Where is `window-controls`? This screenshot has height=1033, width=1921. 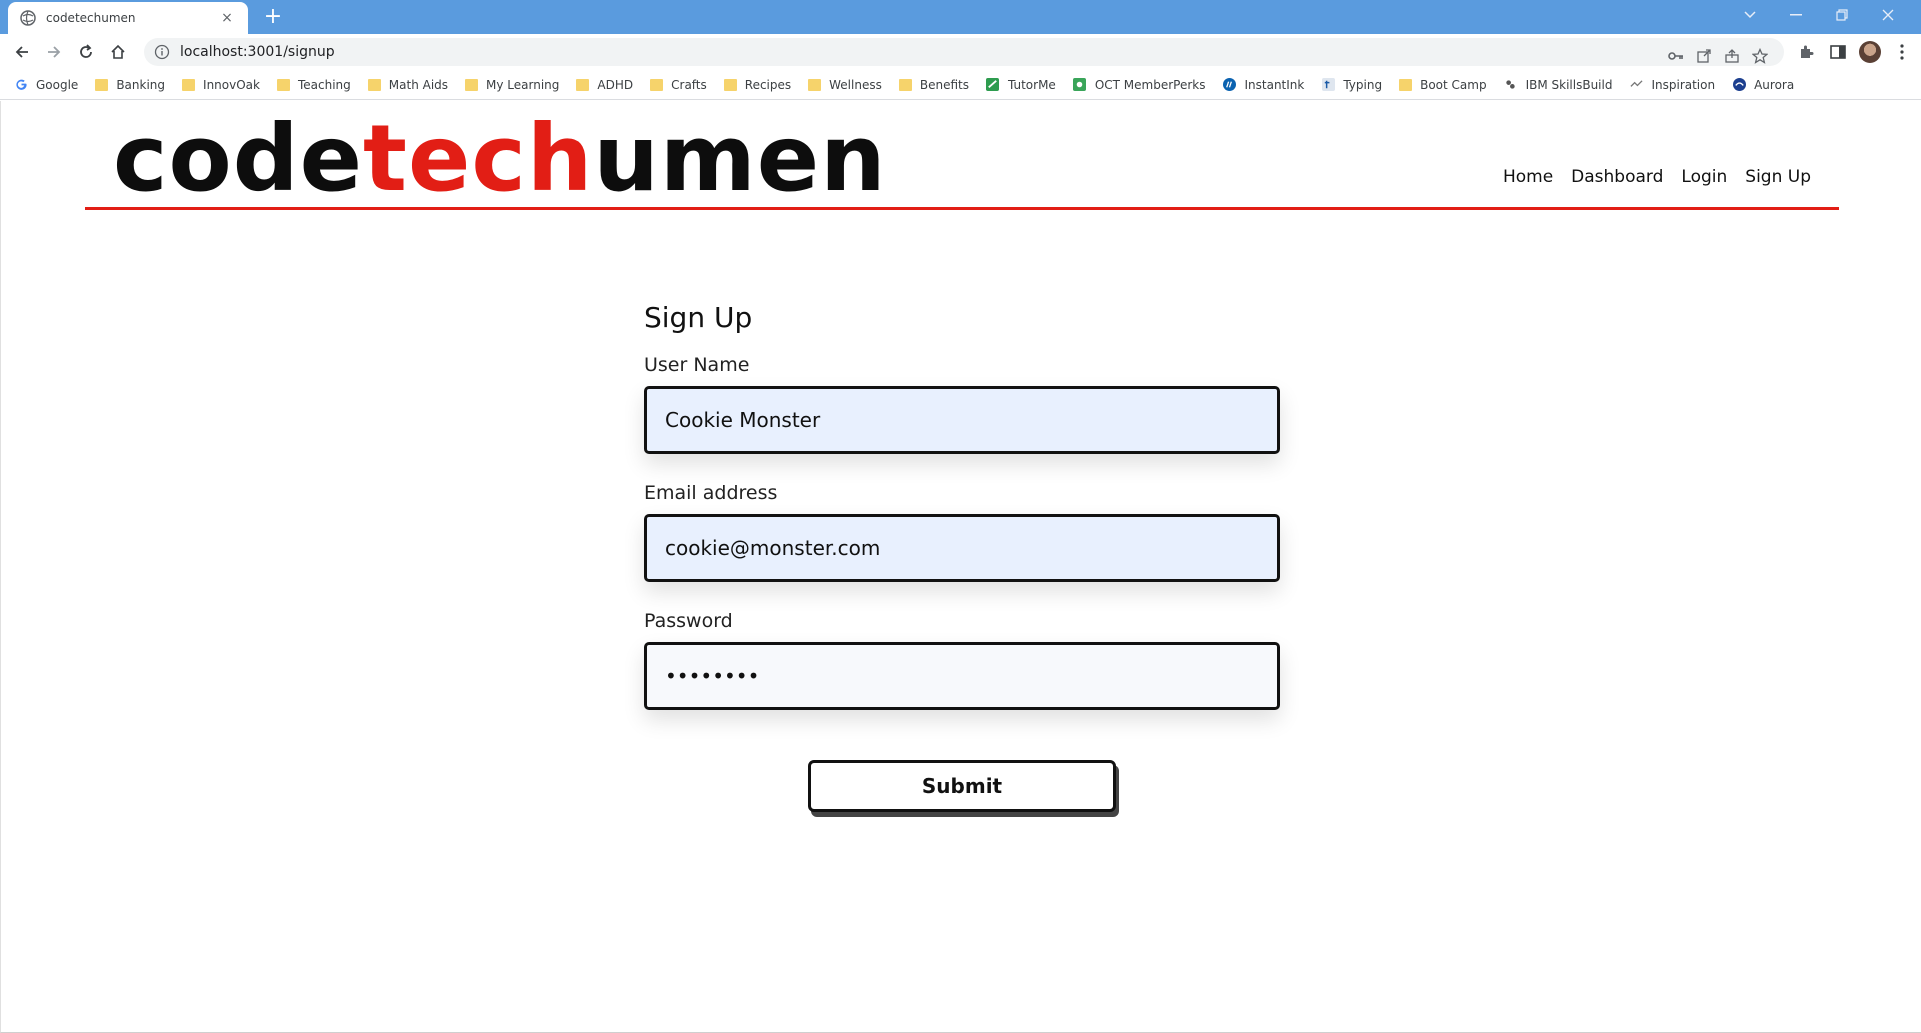 window-controls is located at coordinates (1819, 15).